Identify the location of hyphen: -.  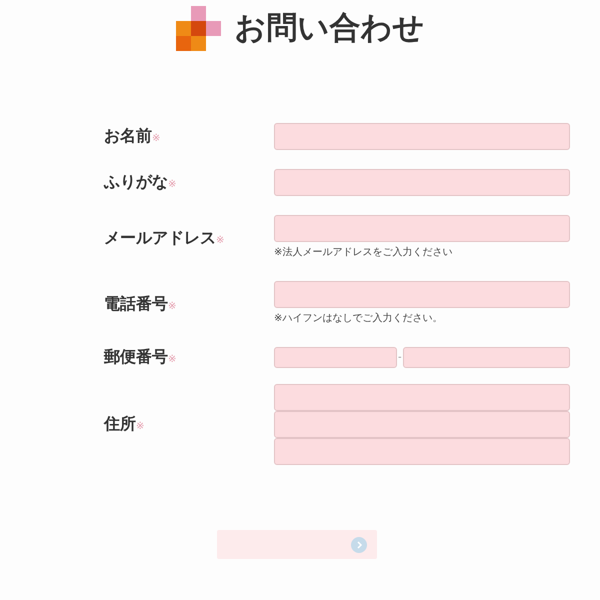
(400, 357).